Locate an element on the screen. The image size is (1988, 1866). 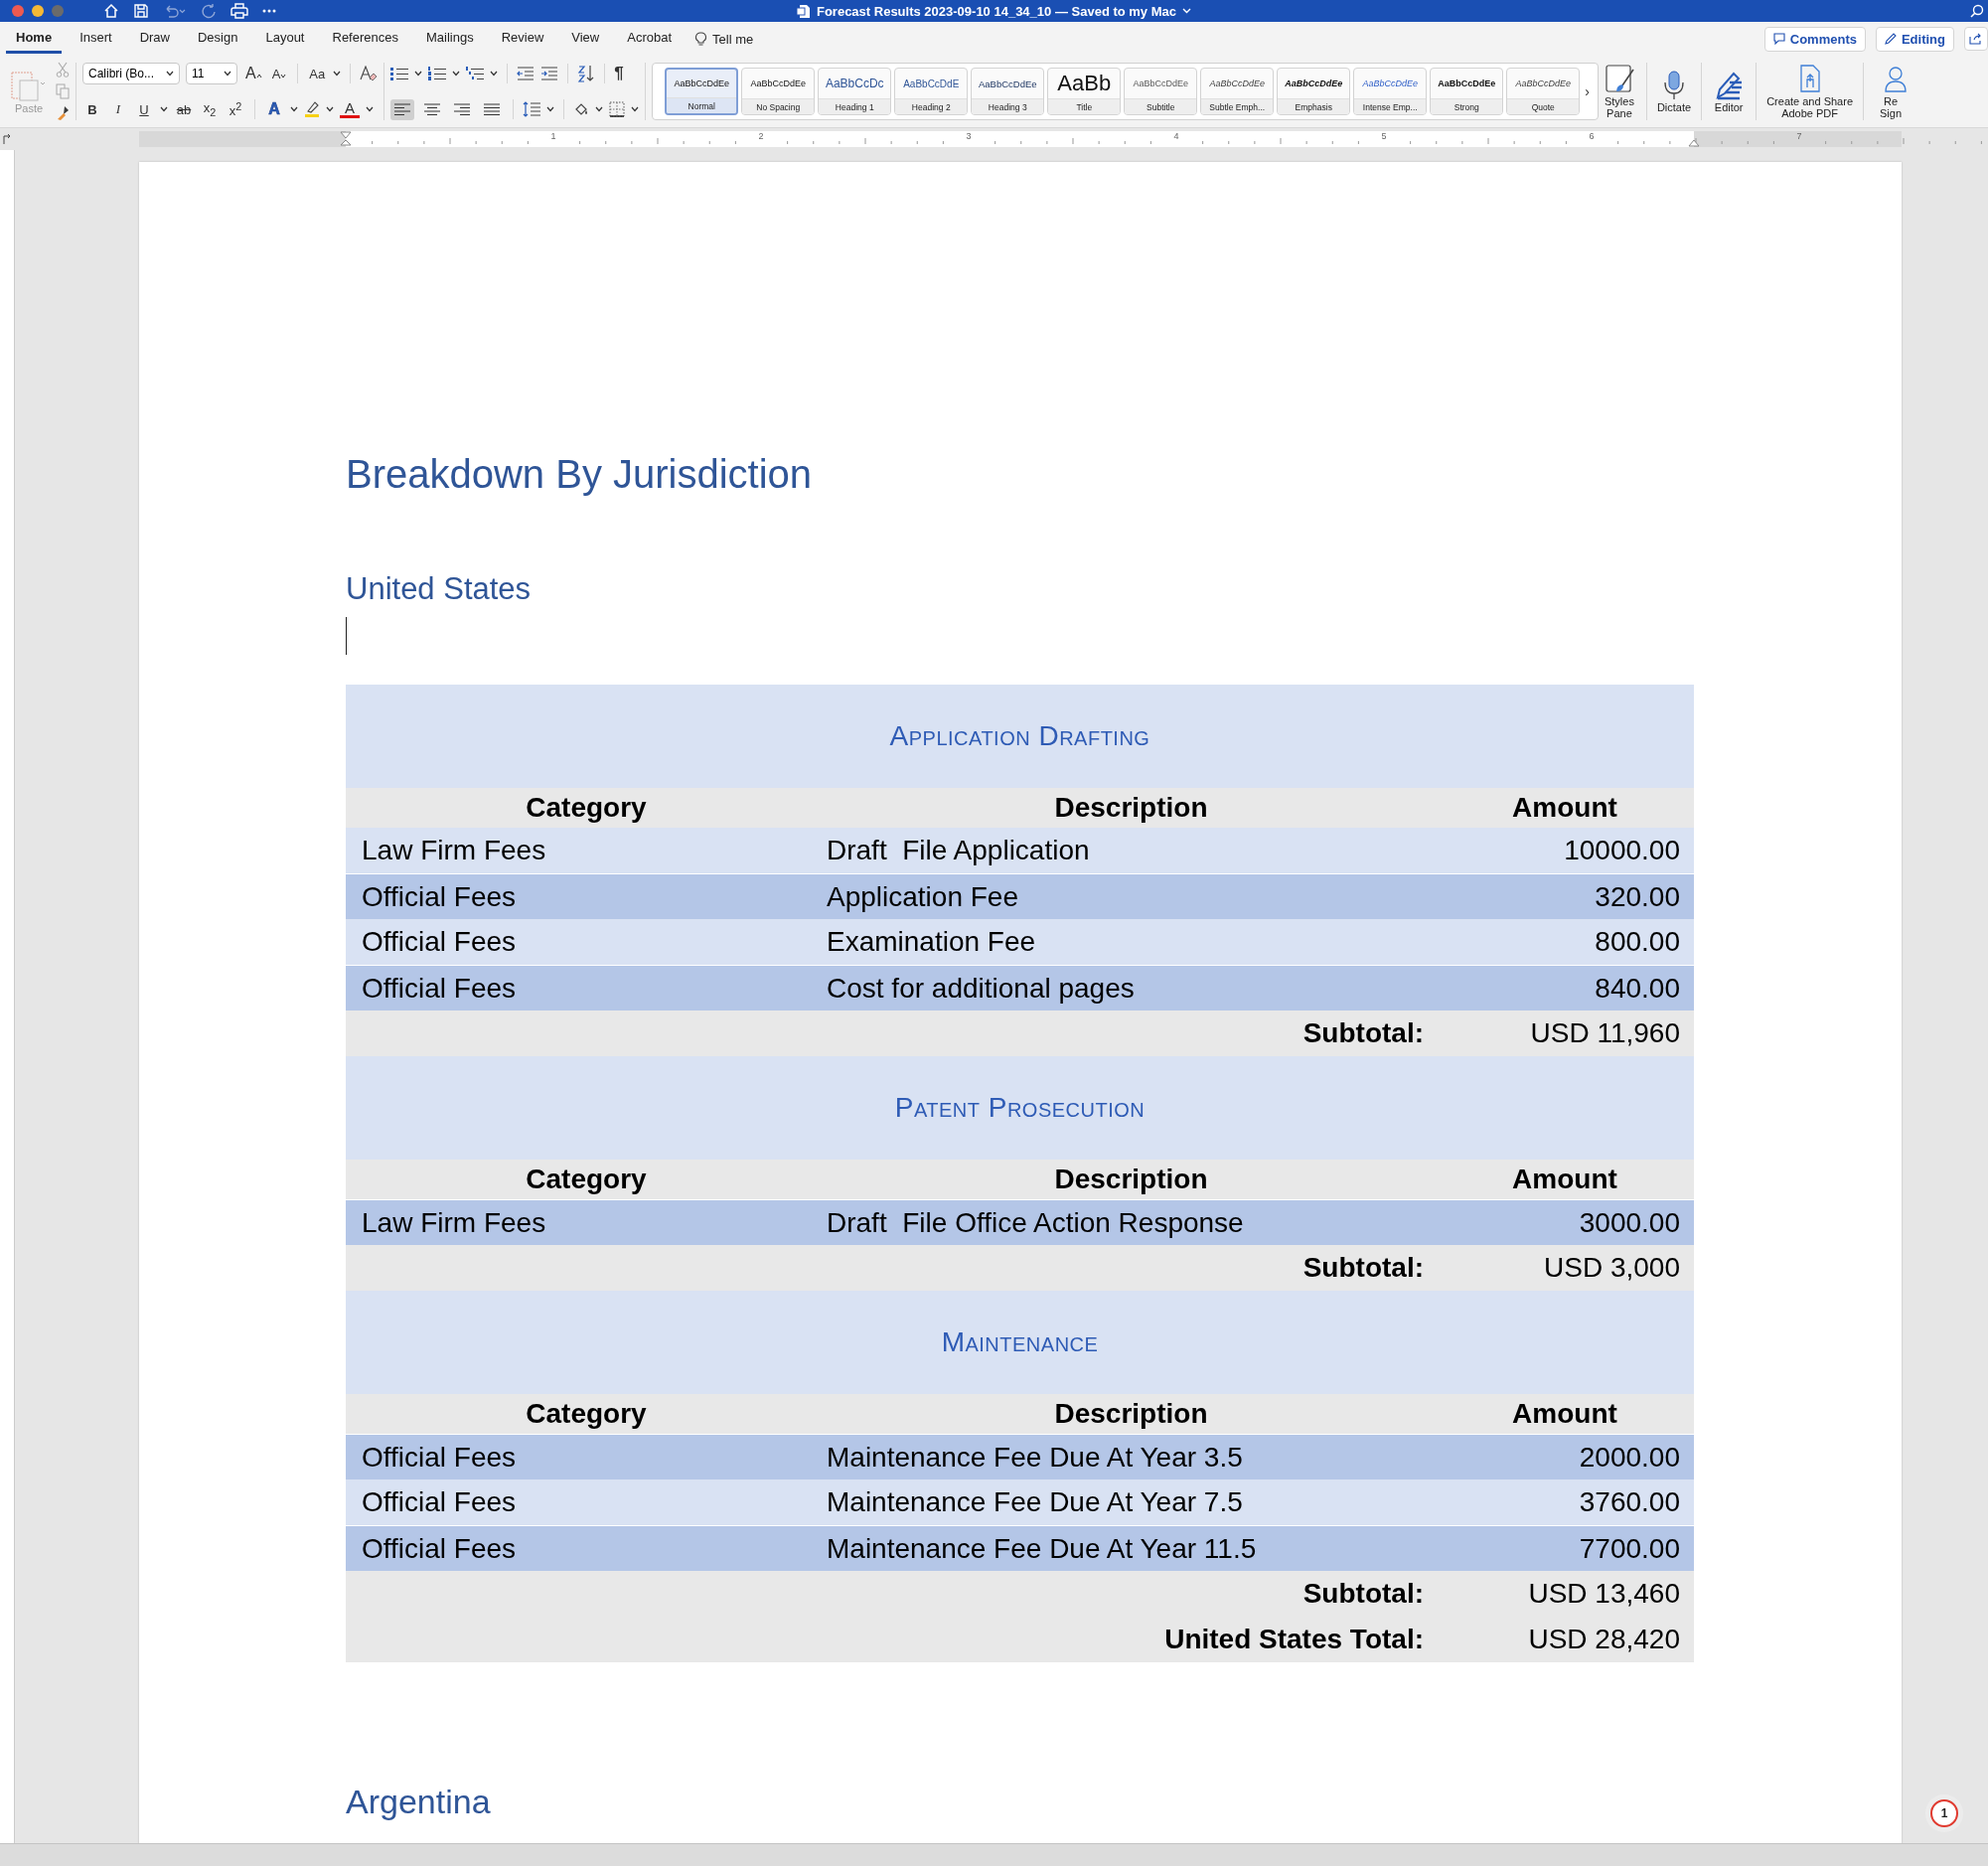
shrink-font-button: A is located at coordinates (279, 73).